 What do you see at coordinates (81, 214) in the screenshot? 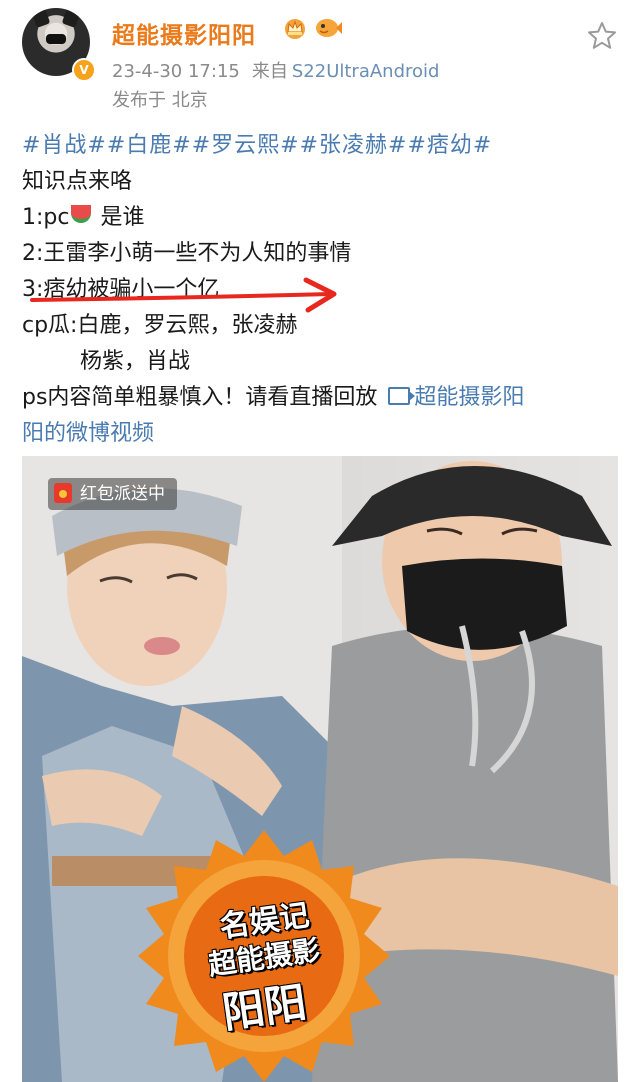
I see `watermelon-icon` at bounding box center [81, 214].